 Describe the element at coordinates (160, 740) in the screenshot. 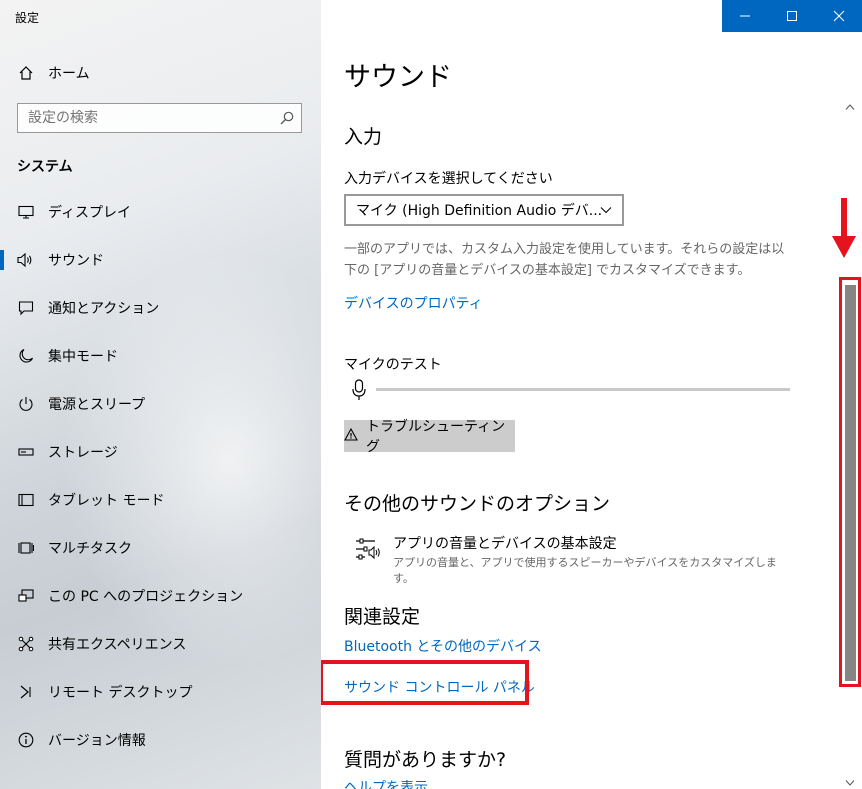

I see `sidebar-item-about: バージョン情報` at that location.